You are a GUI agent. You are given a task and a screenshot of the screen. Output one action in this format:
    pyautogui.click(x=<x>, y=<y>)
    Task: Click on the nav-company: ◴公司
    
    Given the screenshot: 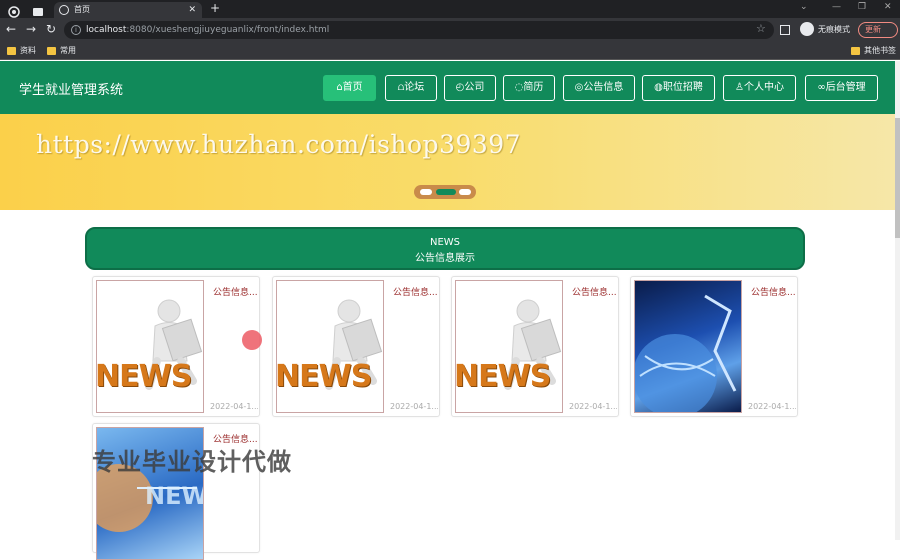 What is the action you would take?
    pyautogui.click(x=470, y=88)
    